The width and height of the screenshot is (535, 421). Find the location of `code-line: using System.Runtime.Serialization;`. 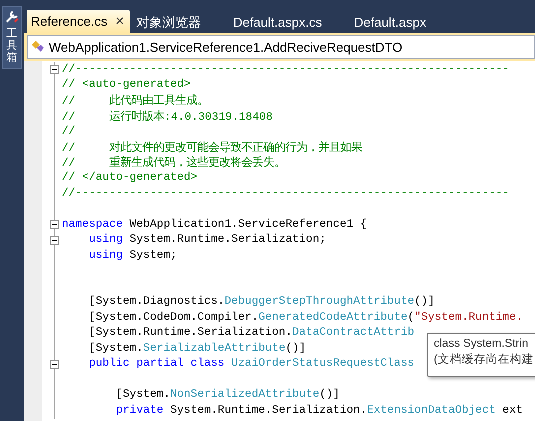

code-line: using System.Runtime.Serialization; is located at coordinates (207, 240).